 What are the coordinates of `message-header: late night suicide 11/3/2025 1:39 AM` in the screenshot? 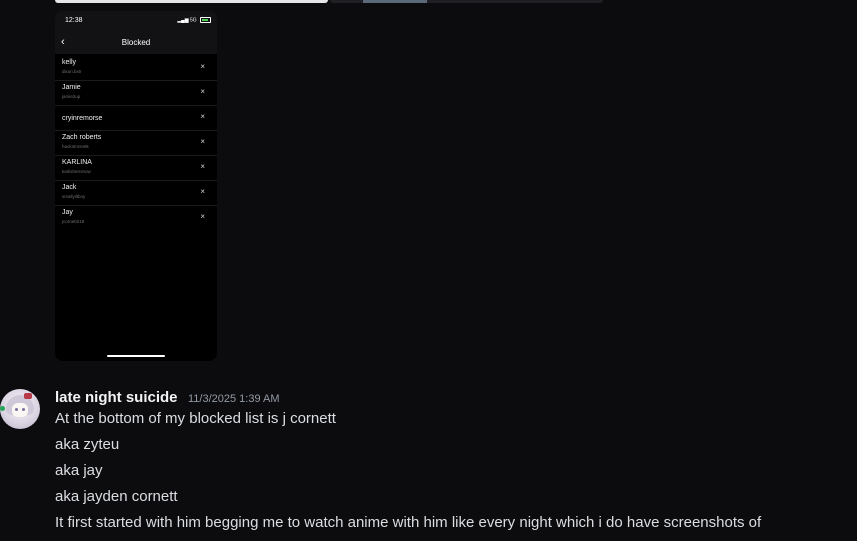 It's located at (167, 398).